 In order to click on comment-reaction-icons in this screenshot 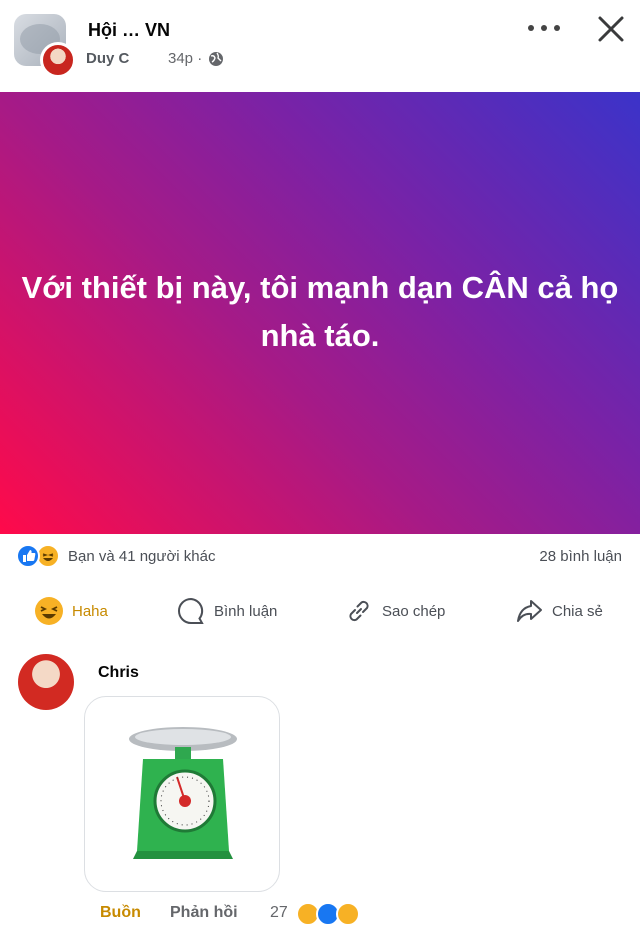, I will do `click(331, 915)`.